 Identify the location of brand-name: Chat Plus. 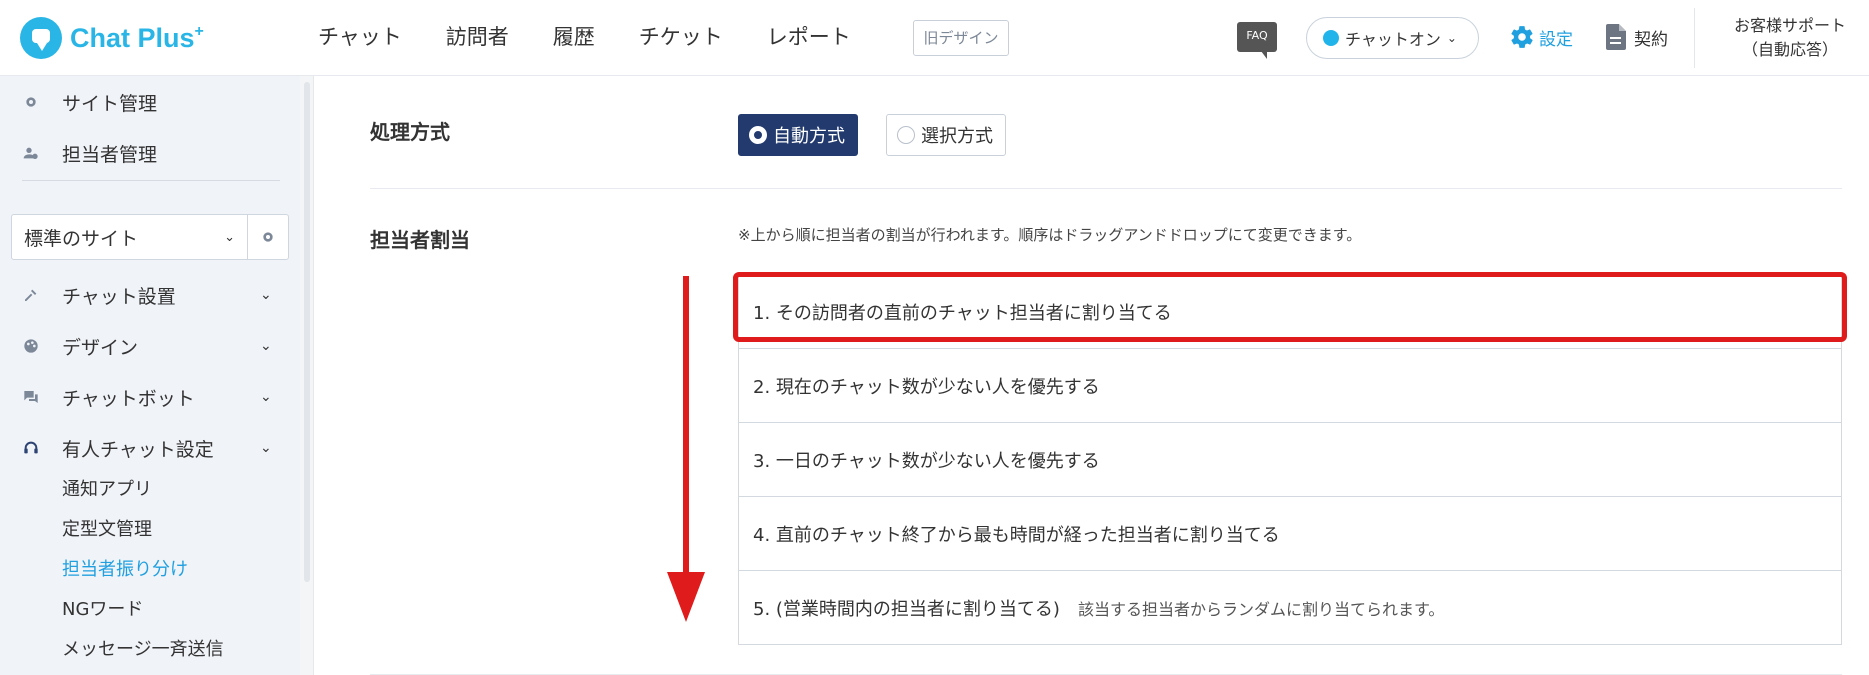
(132, 37).